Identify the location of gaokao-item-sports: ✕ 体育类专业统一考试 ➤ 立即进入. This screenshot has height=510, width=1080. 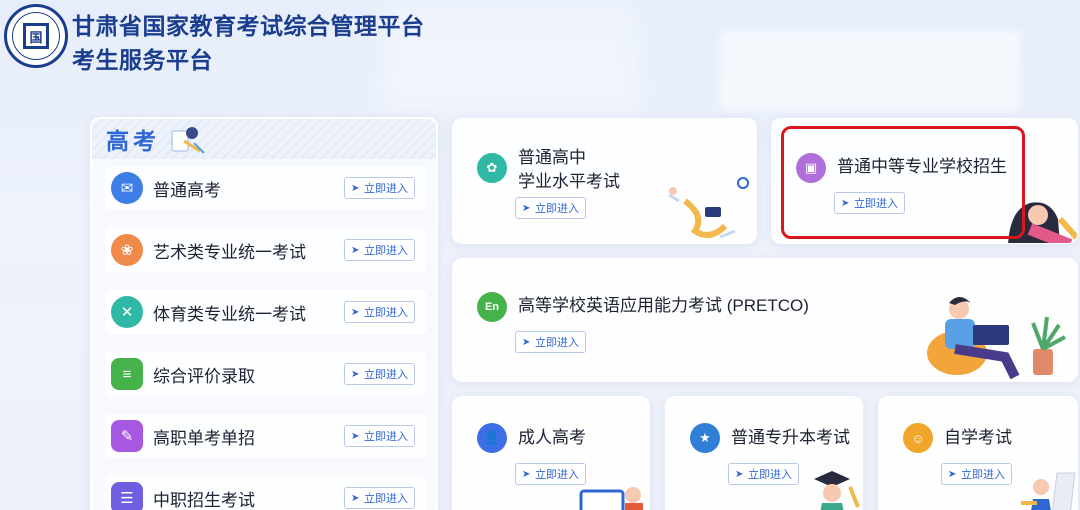
(266, 312).